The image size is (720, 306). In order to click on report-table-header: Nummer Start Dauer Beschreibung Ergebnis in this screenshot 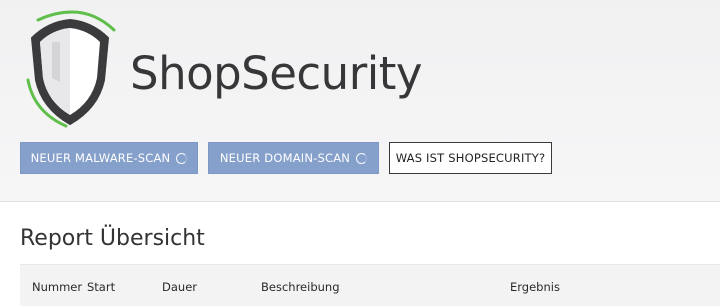, I will do `click(370, 285)`.